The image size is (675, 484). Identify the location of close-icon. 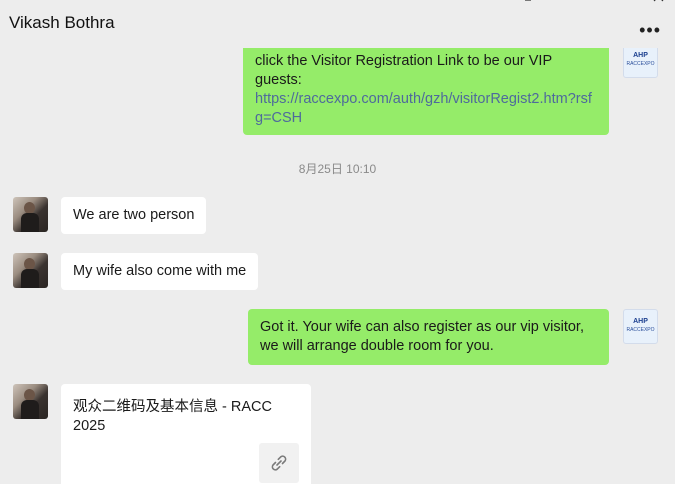
(659, 4).